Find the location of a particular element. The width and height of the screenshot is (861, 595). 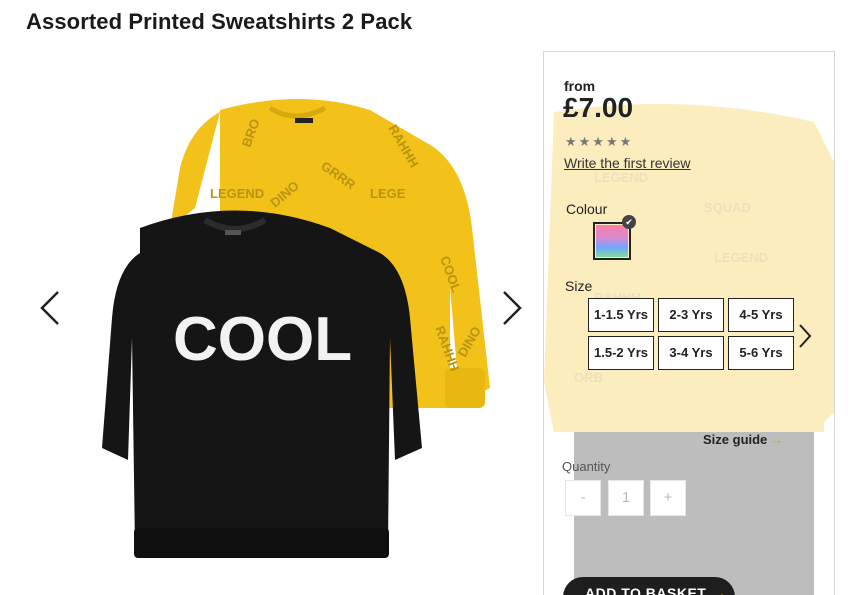

size-option-1-1-5: 1-1.5 Yrs is located at coordinates (621, 315).